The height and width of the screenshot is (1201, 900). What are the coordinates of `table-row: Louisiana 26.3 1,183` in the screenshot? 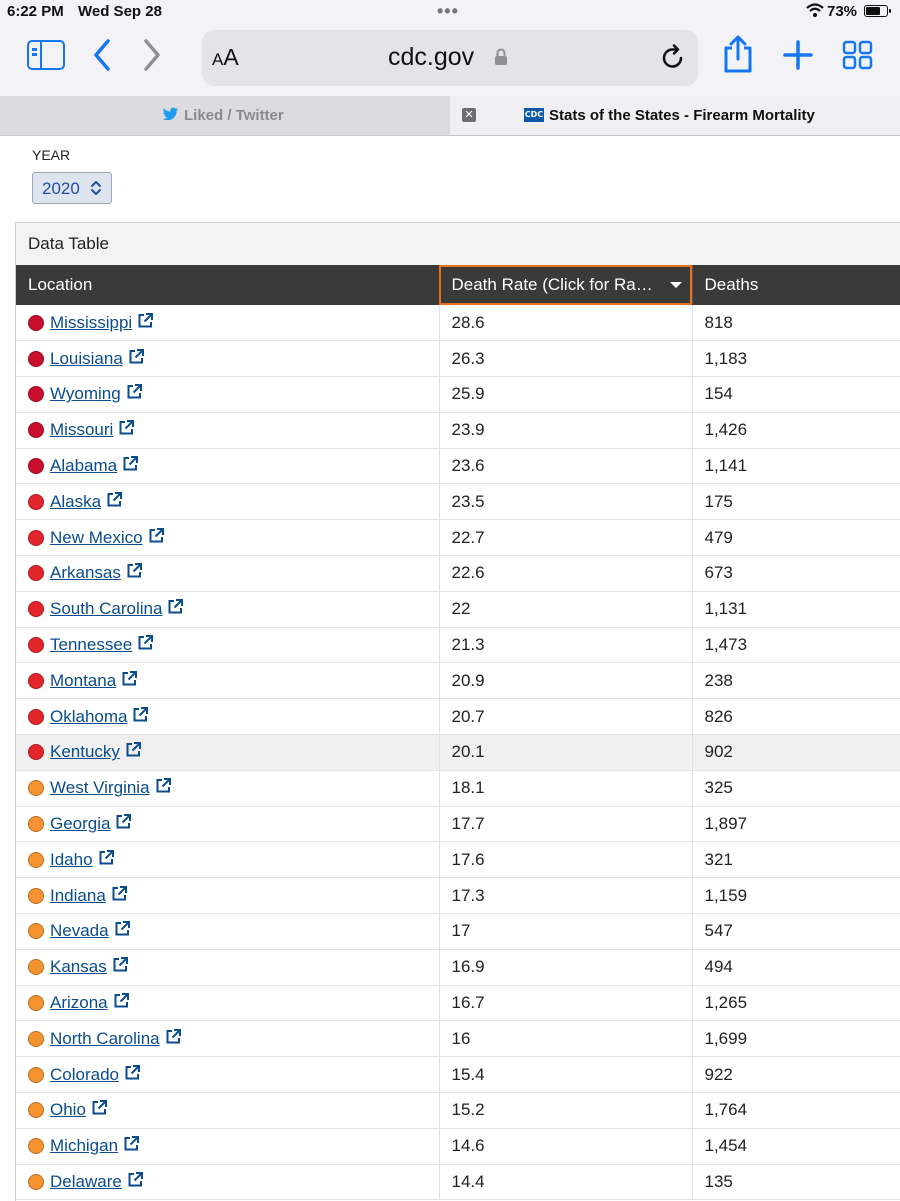 It's located at (458, 359).